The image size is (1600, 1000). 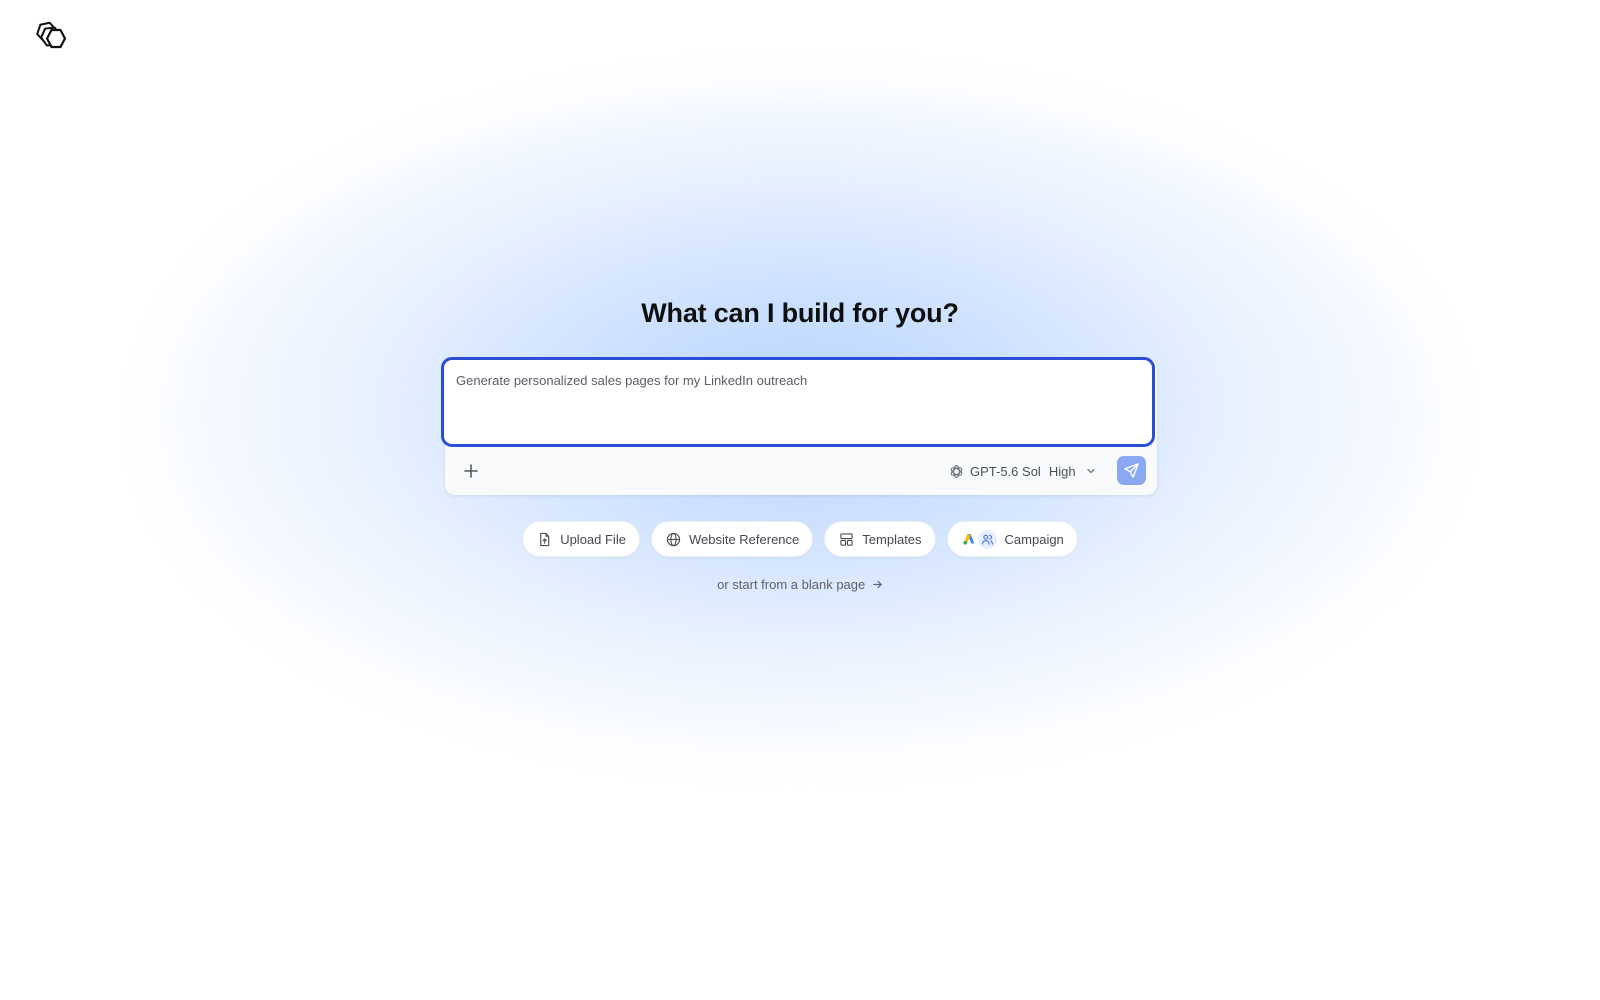 I want to click on google-ads-icon, so click(x=968, y=539).